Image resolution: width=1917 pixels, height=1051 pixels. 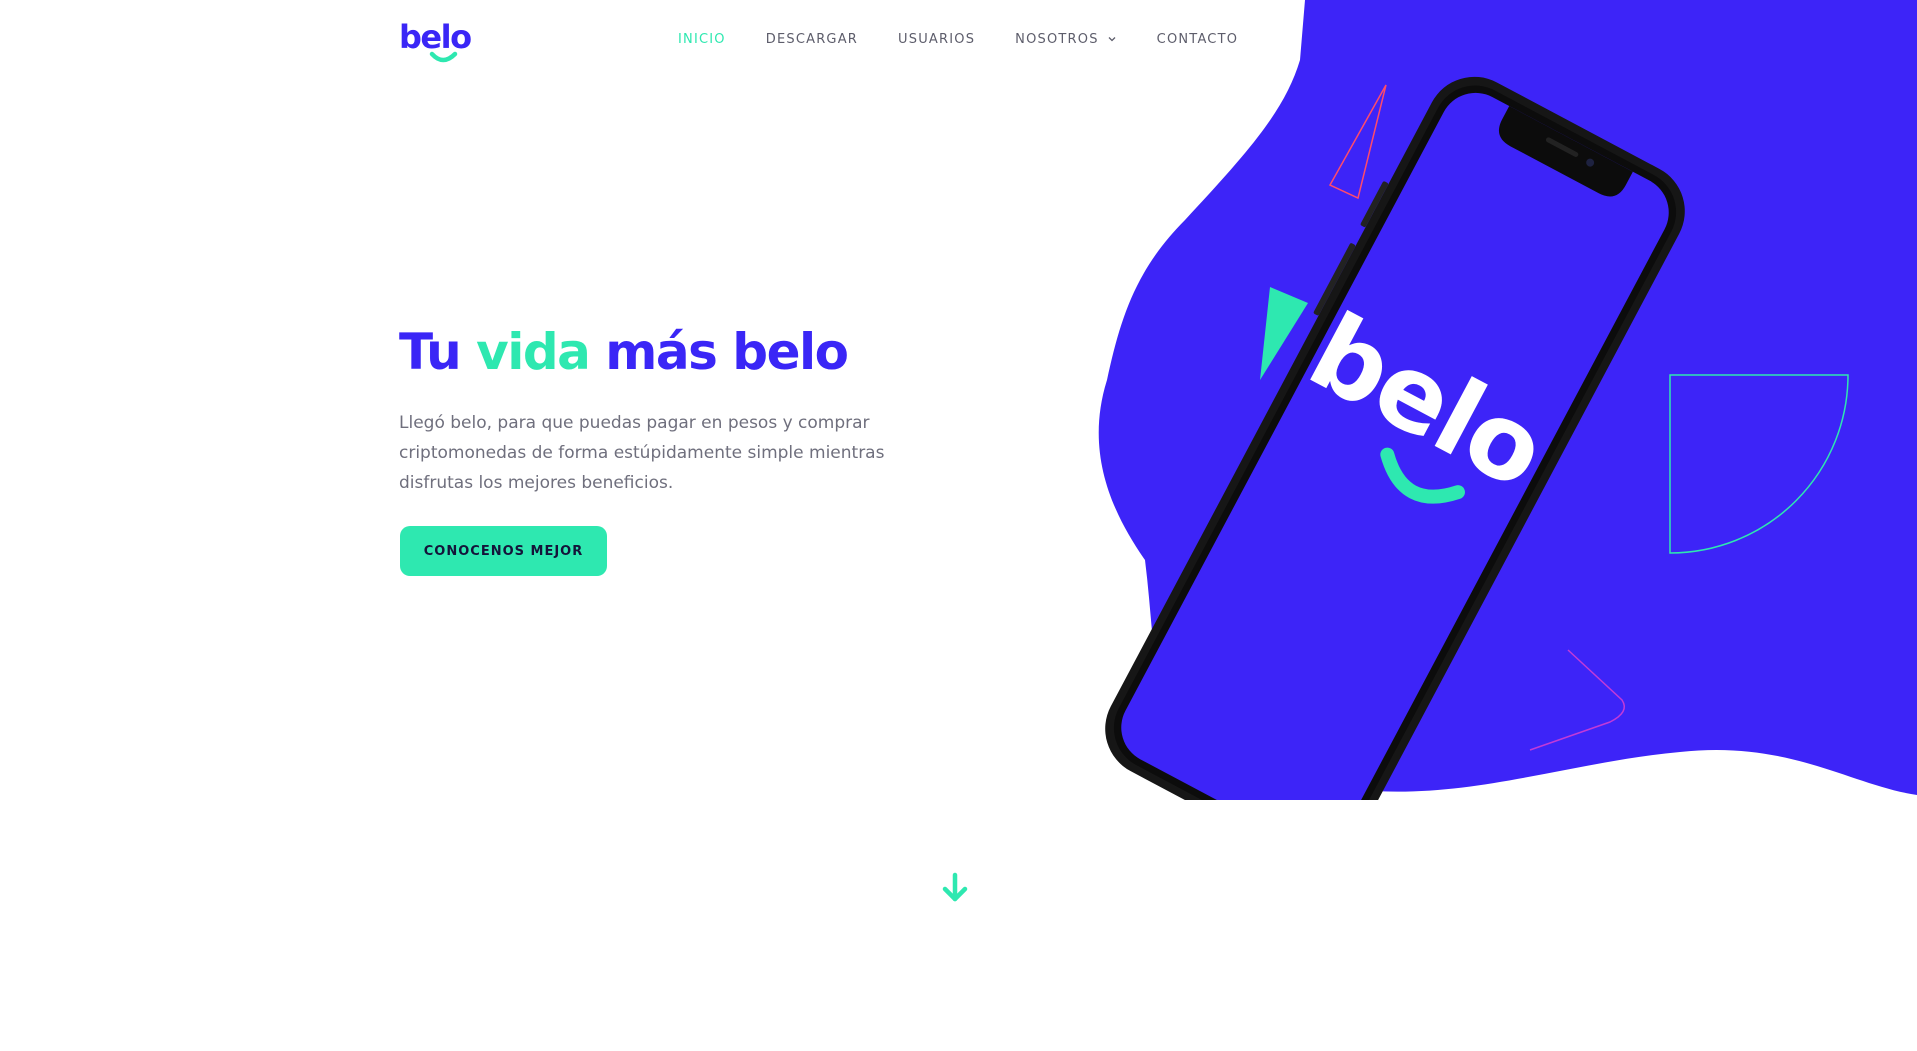 I want to click on hero-title-accent: vida, so click(x=533, y=352).